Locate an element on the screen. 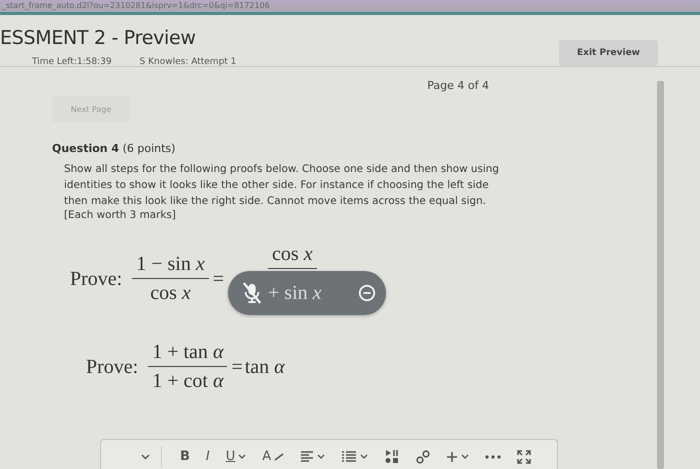 This screenshot has height=469, width=700. question-points: (6 points) is located at coordinates (149, 148).